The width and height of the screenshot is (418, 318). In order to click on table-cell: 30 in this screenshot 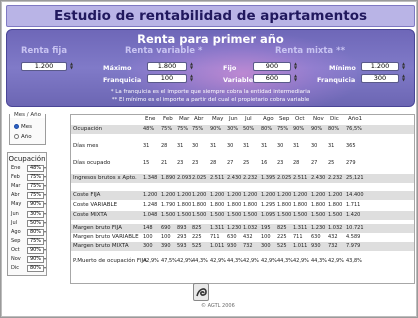, I will do `click(280, 146)`.